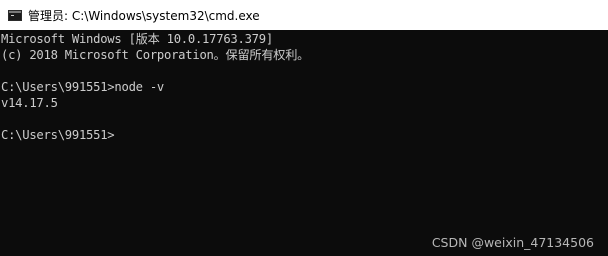  Describe the element at coordinates (304, 15) in the screenshot. I see `title-bar: 管理员: C:\Windows\system32\cmd.exe` at that location.